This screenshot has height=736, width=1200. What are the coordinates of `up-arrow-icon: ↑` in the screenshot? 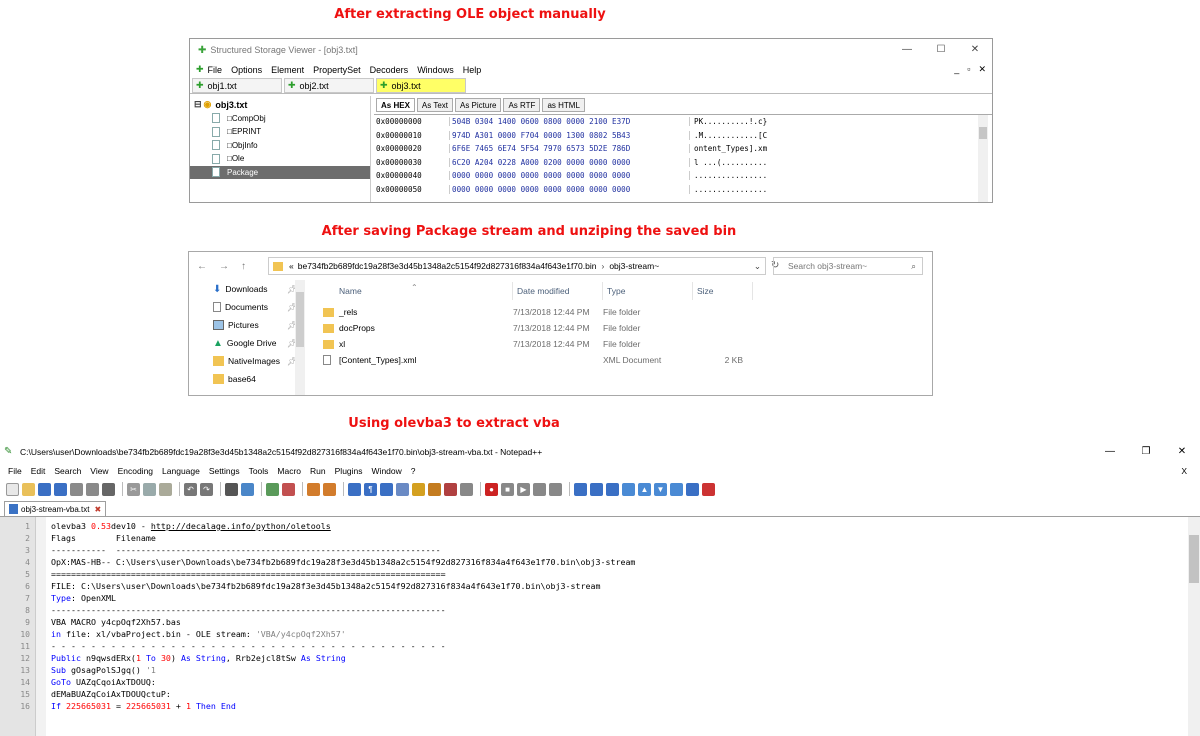 It's located at (243, 266).